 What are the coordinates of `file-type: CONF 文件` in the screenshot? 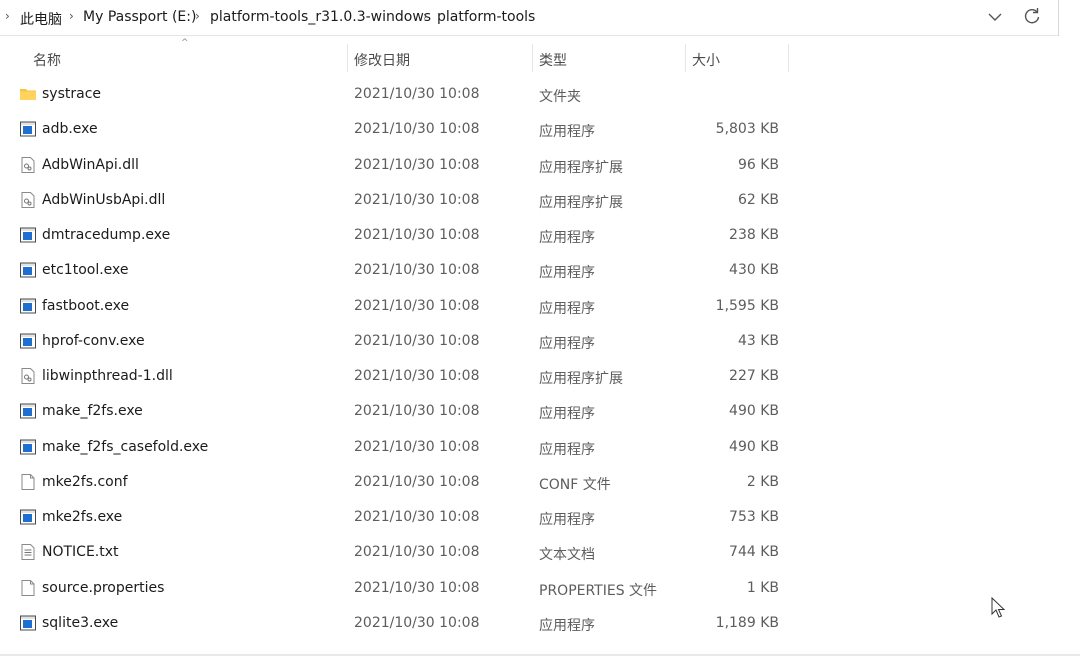 It's located at (575, 484).